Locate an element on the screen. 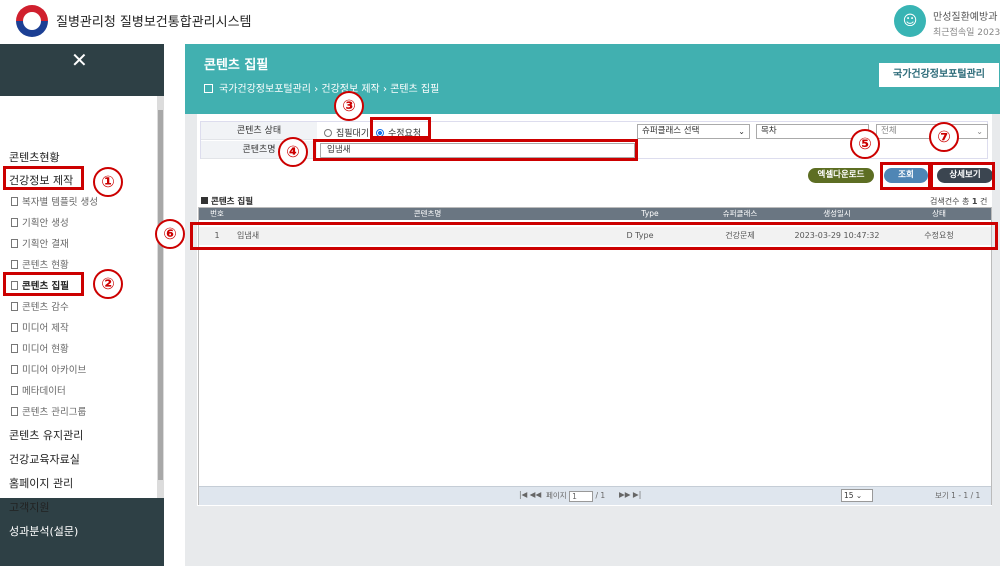  user-name: 만성질환예방과 is located at coordinates (965, 17).